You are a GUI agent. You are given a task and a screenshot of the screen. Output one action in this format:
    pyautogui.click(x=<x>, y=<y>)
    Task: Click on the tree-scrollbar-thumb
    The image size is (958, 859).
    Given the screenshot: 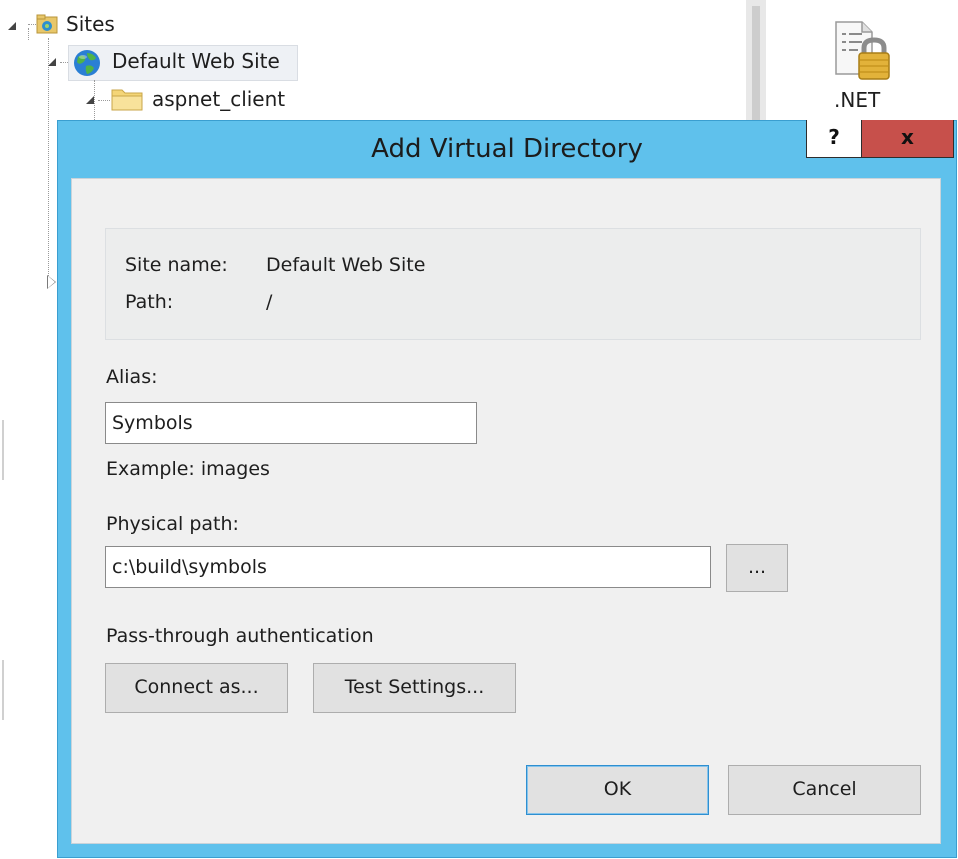 What is the action you would take?
    pyautogui.click(x=756, y=63)
    